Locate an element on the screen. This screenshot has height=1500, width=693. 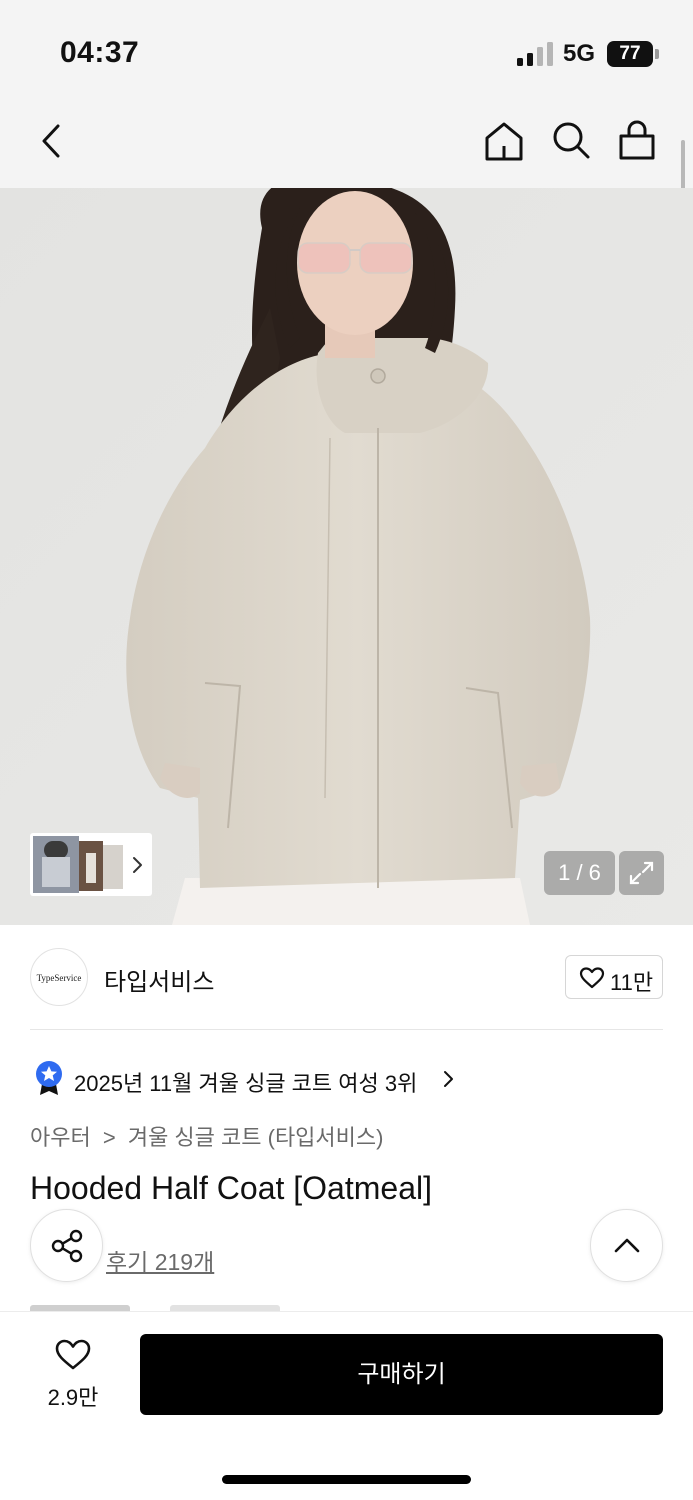
signal-icon is located at coordinates (535, 54).